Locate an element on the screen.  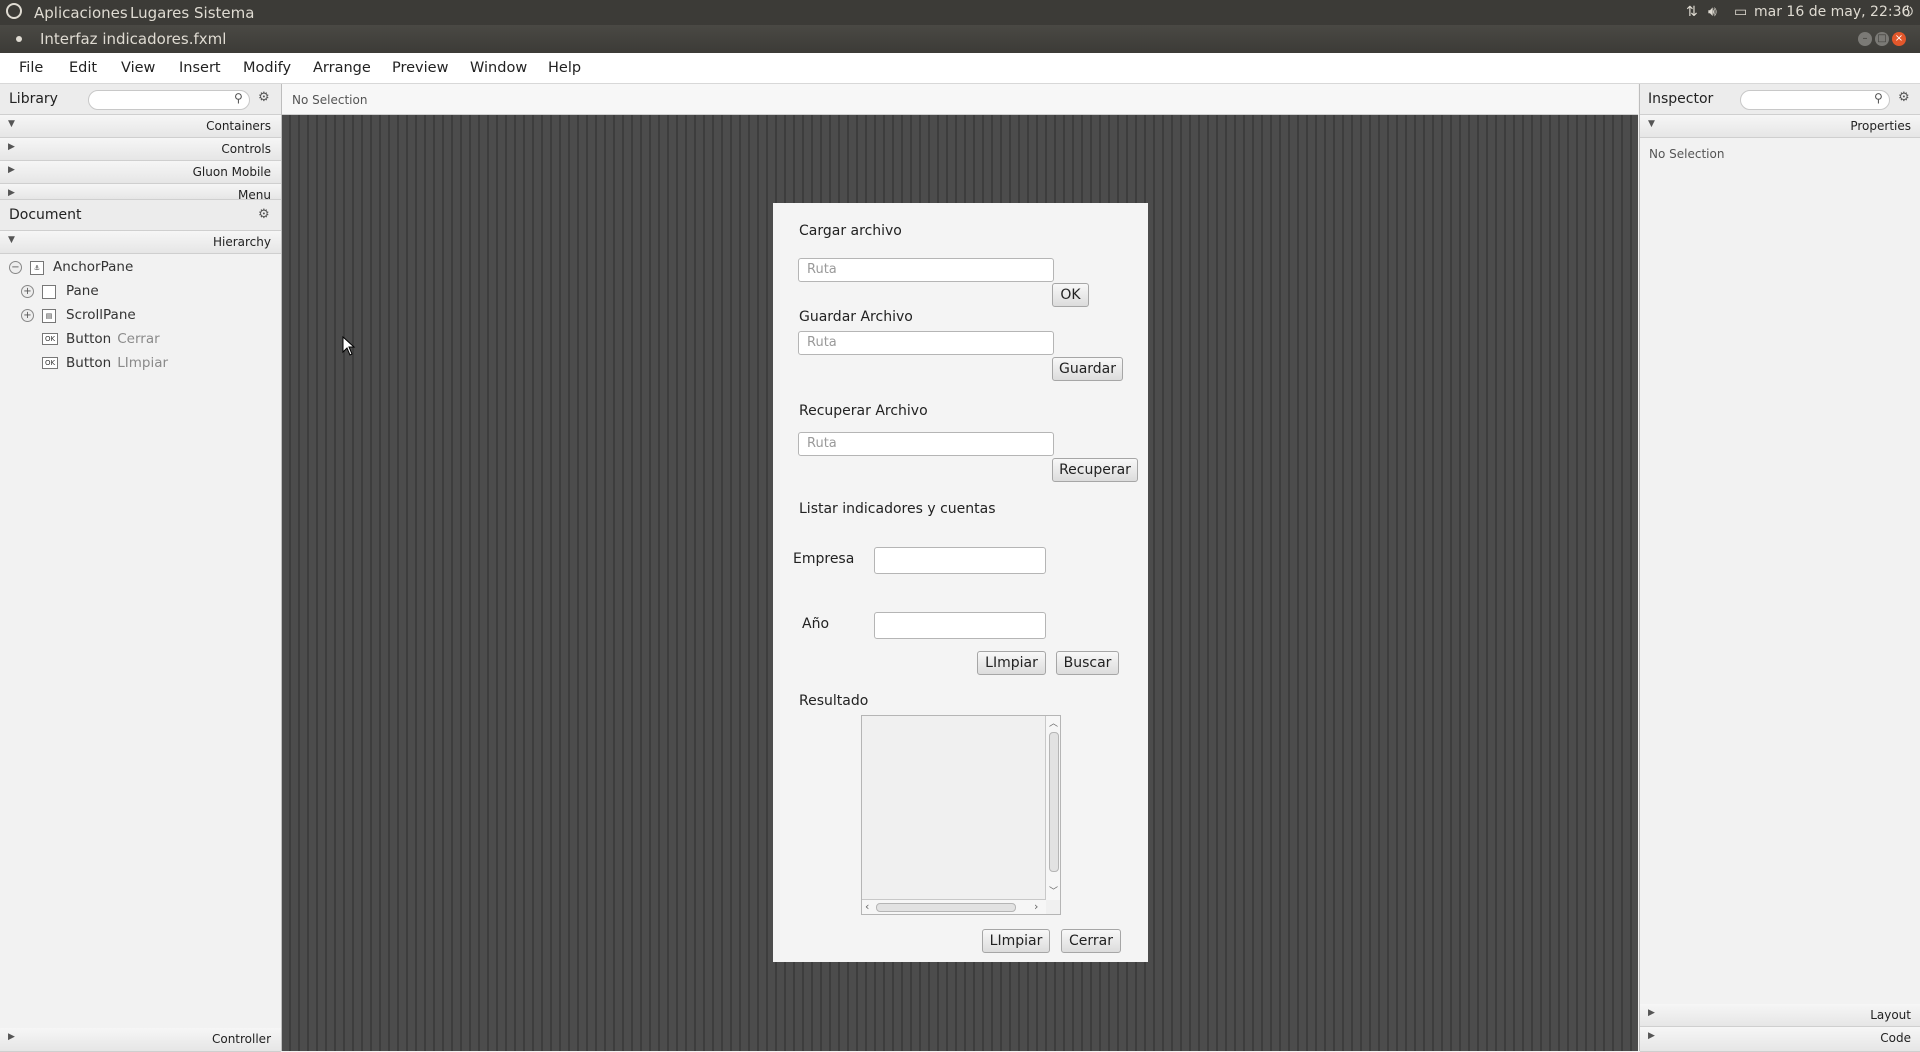
recuperar-button: Recuperar is located at coordinates (1095, 470).